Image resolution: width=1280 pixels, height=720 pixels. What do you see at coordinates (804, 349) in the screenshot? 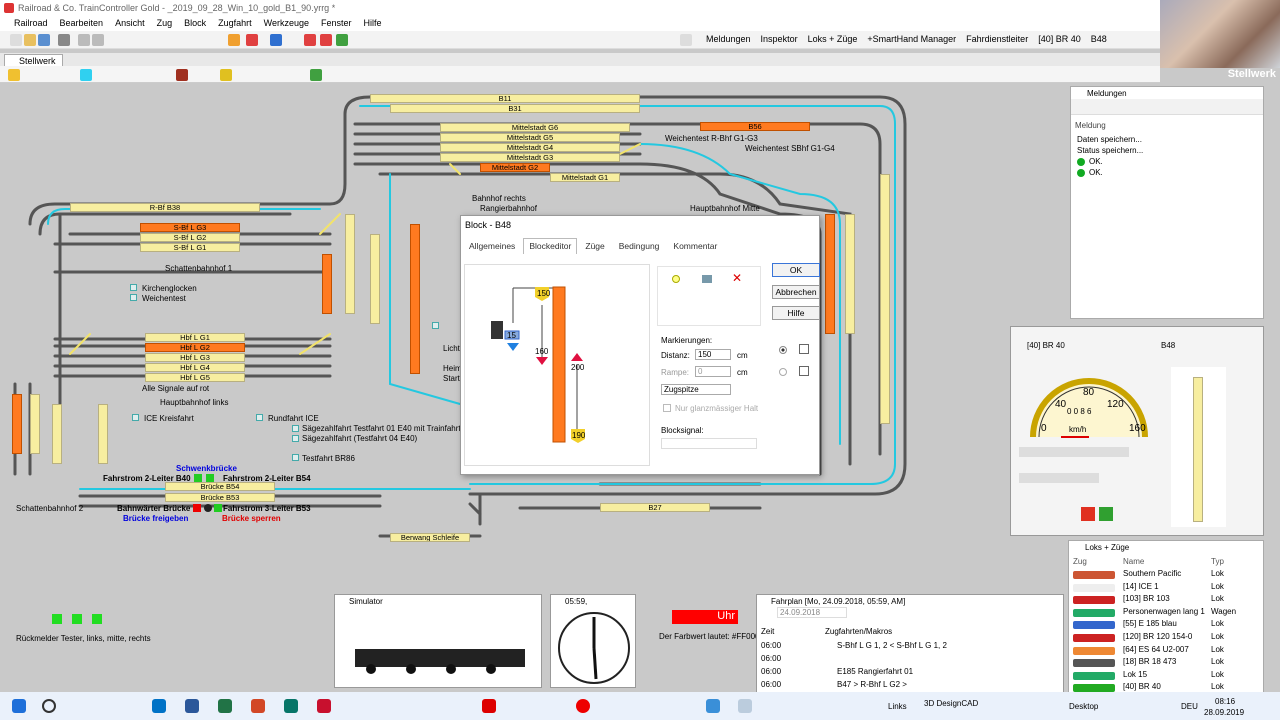
I see `grid-icon` at bounding box center [804, 349].